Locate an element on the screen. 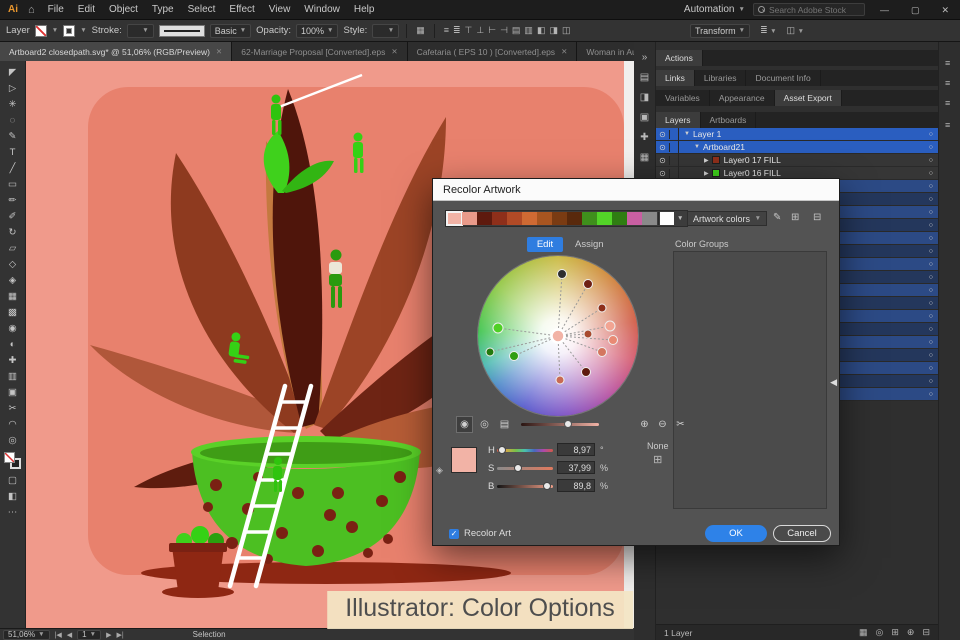 This screenshot has height=640, width=960. white-swatch is located at coordinates (667, 218).